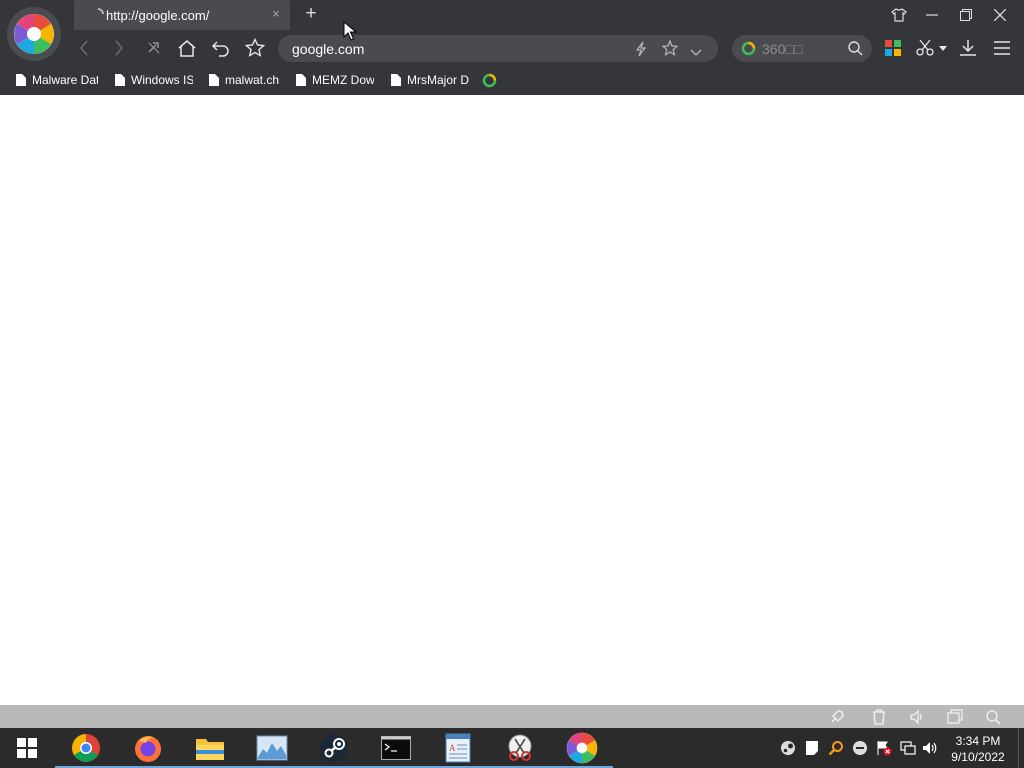  Describe the element at coordinates (884, 748) in the screenshot. I see `security-flag-tray-icon` at that location.